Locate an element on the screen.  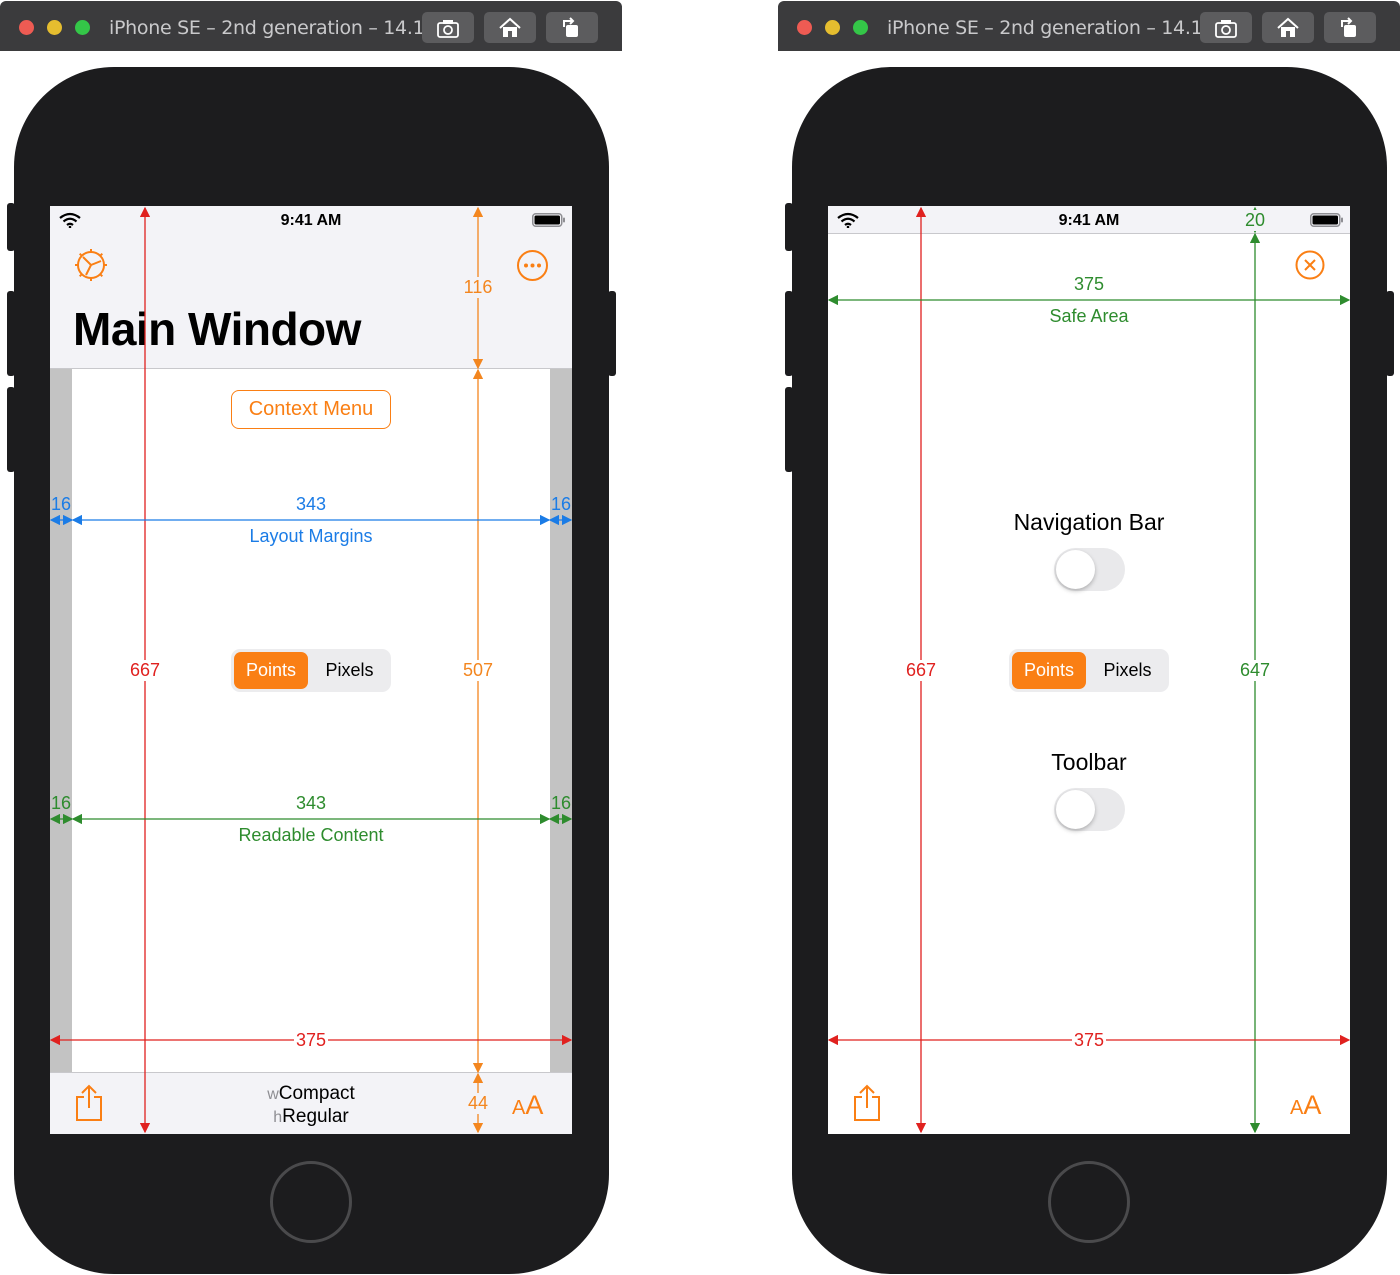
screenshot-button is located at coordinates (1226, 27).